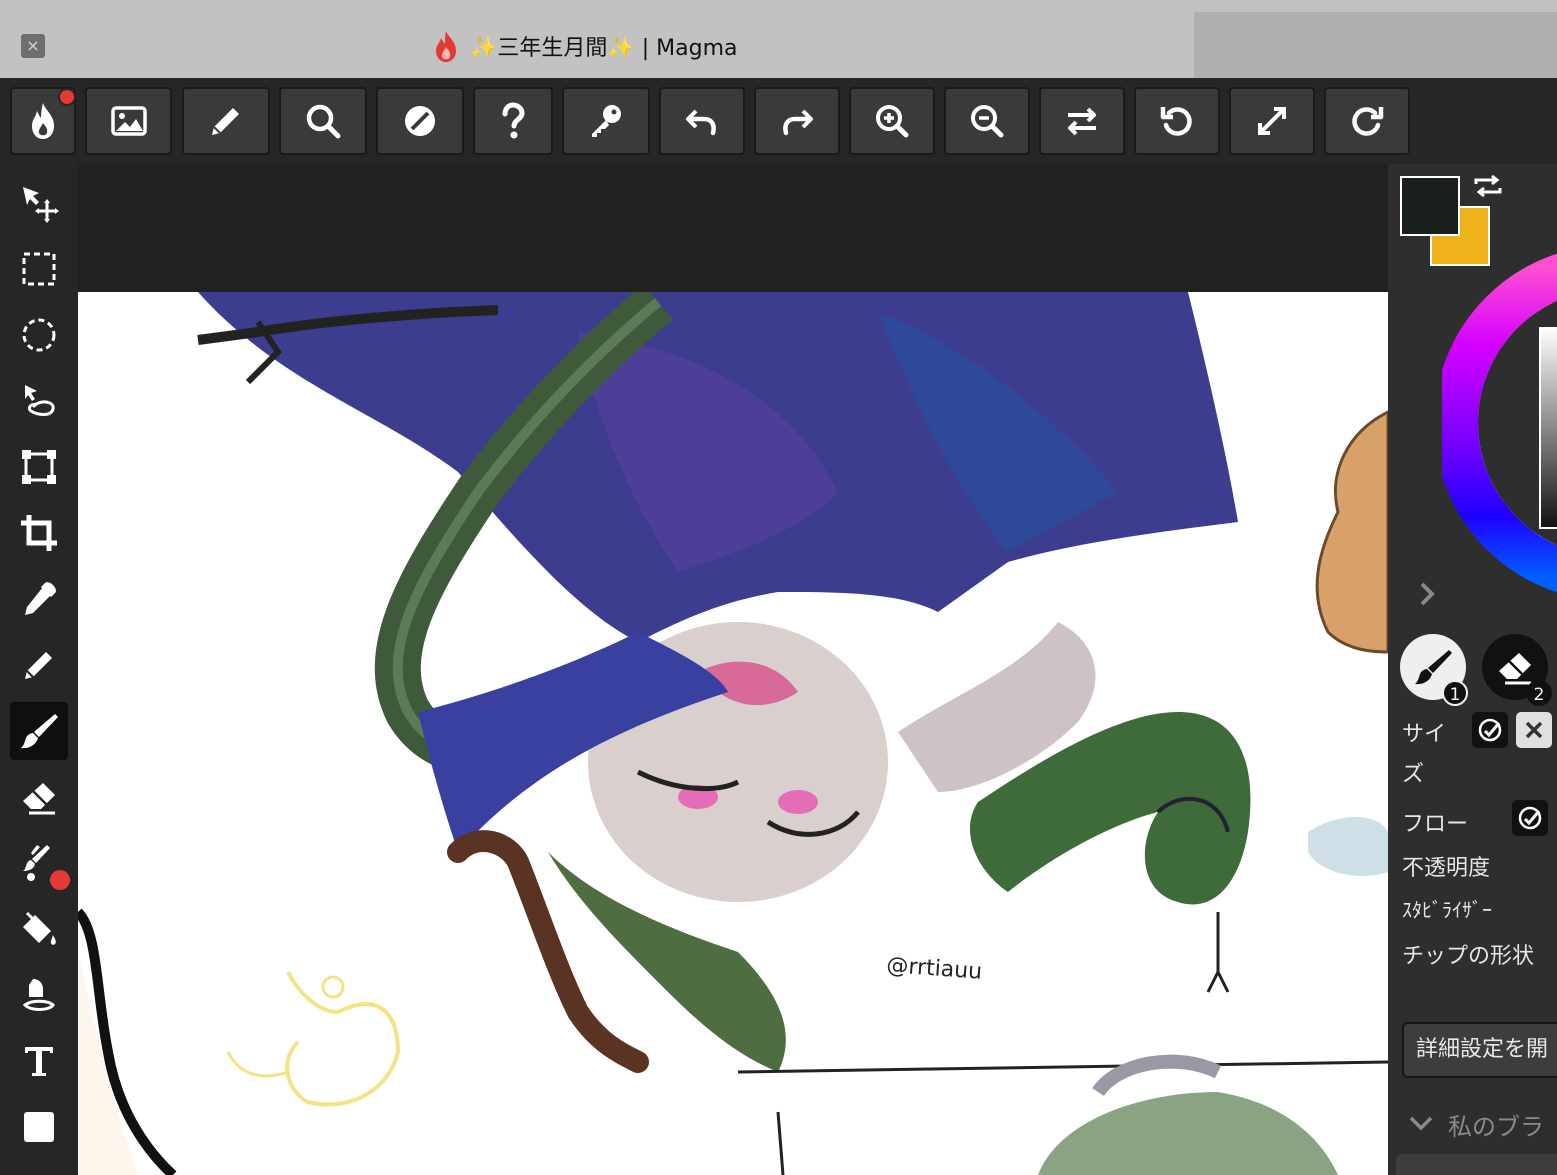 This screenshot has height=1175, width=1557. I want to click on rotate-right-icon, so click(1368, 121).